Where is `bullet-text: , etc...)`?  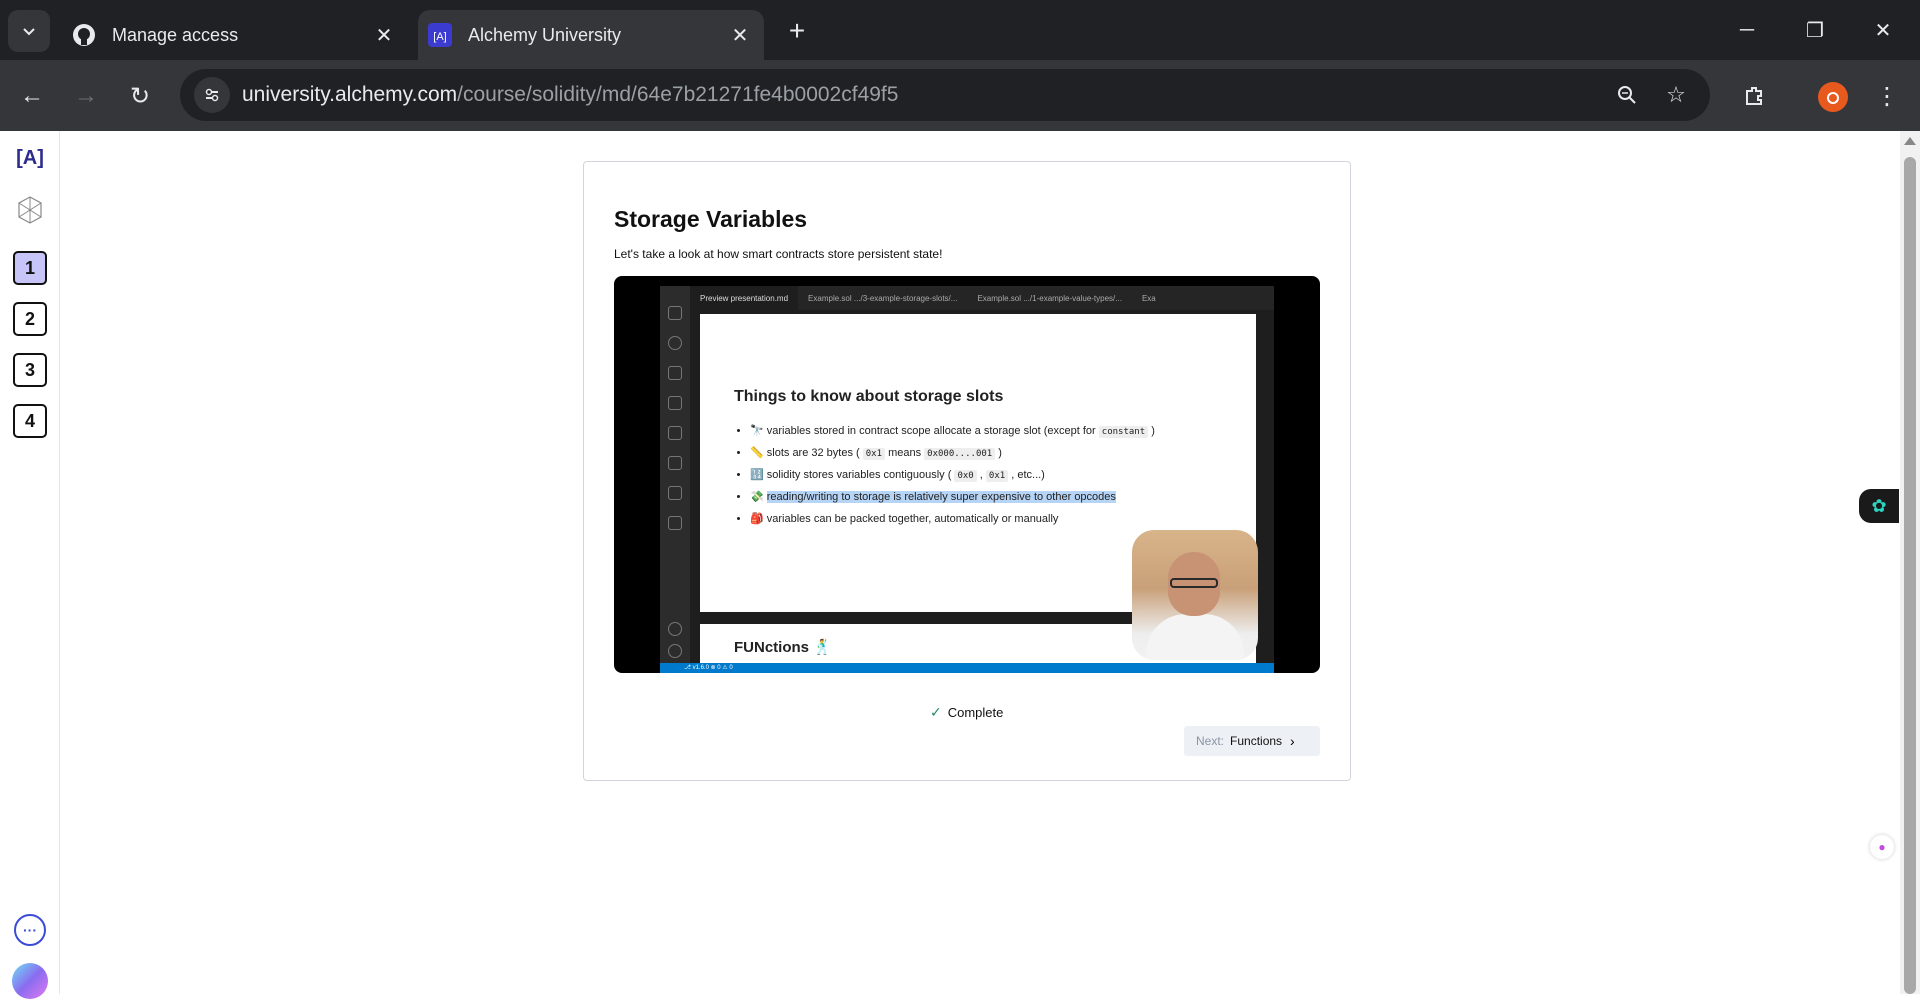
bullet-text: , etc...) is located at coordinates (1026, 475).